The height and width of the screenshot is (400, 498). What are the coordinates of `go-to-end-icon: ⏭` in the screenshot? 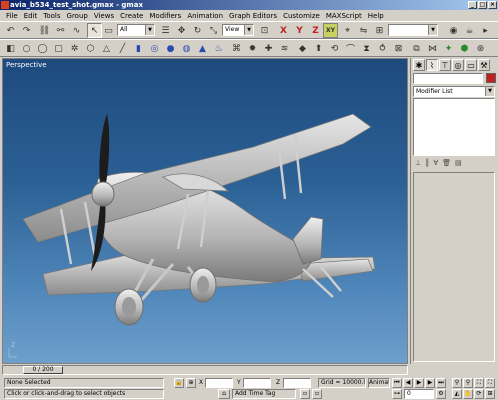 It's located at (441, 383).